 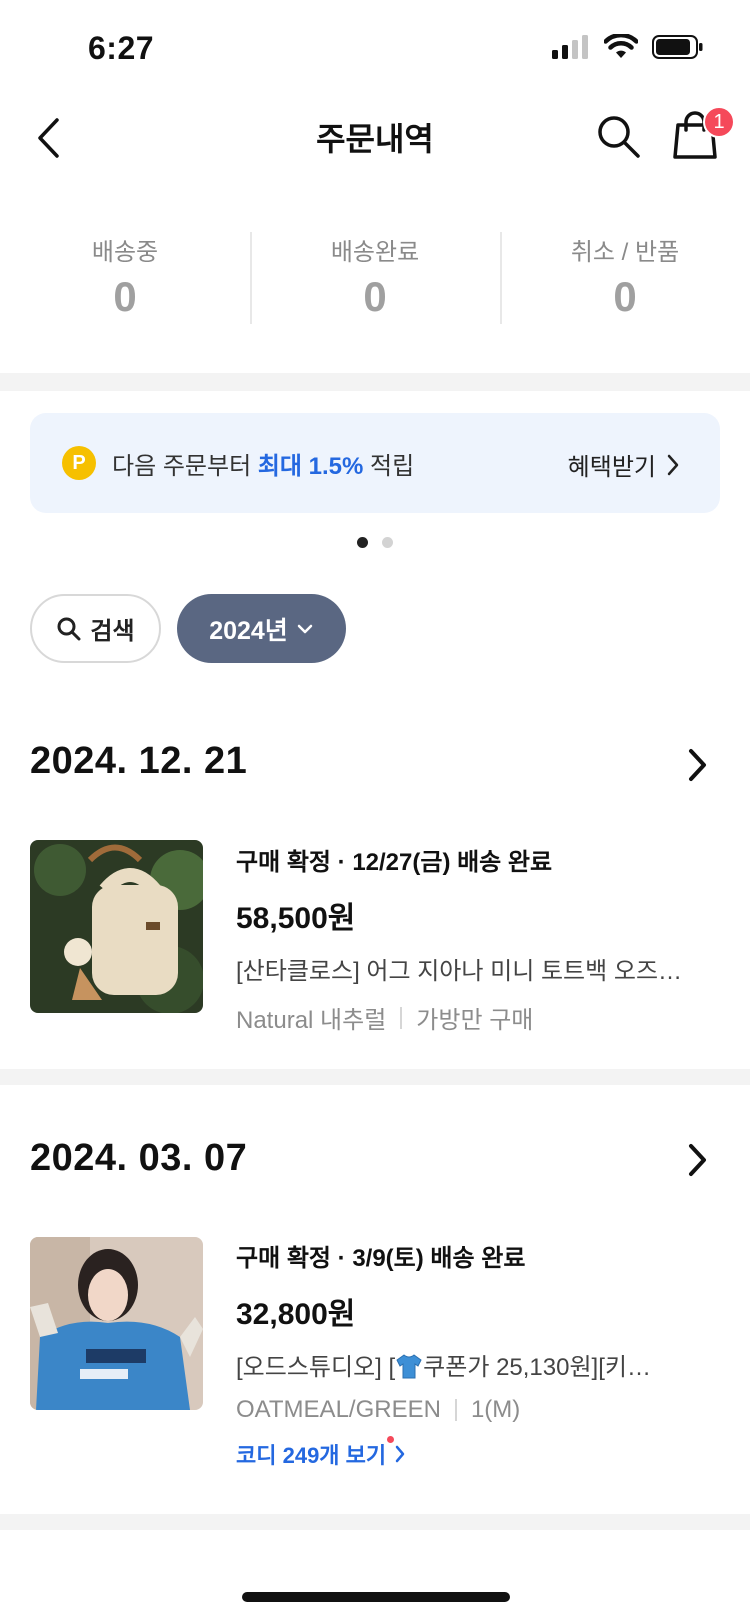 I want to click on summary-label: 취소 / 반품, so click(x=625, y=252).